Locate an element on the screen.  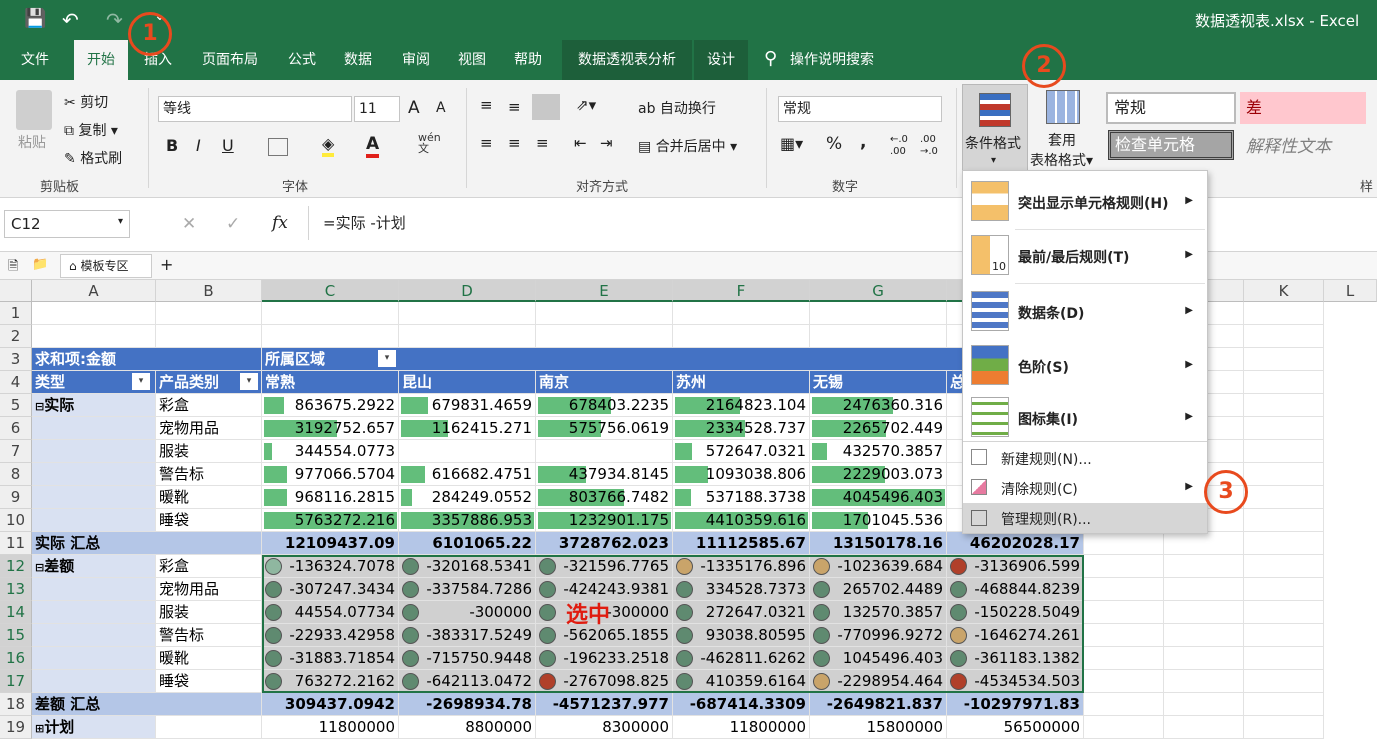
format-painter-button: ✎ 格式刷 is located at coordinates (93, 158).